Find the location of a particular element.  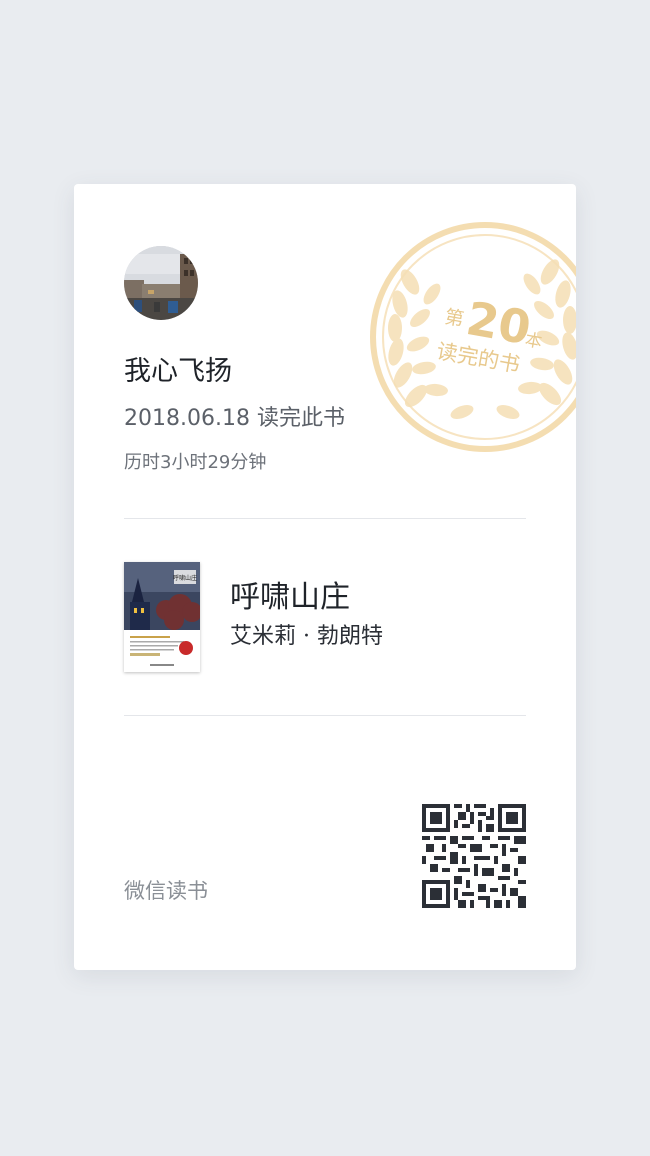

qr-code-icon is located at coordinates (474, 856).